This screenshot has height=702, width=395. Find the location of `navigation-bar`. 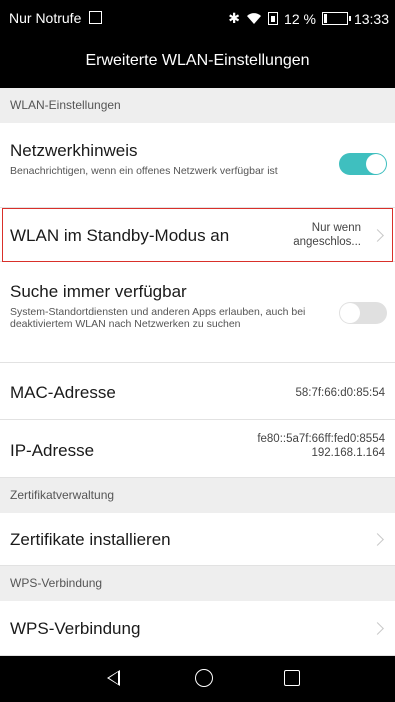

navigation-bar is located at coordinates (197, 679).